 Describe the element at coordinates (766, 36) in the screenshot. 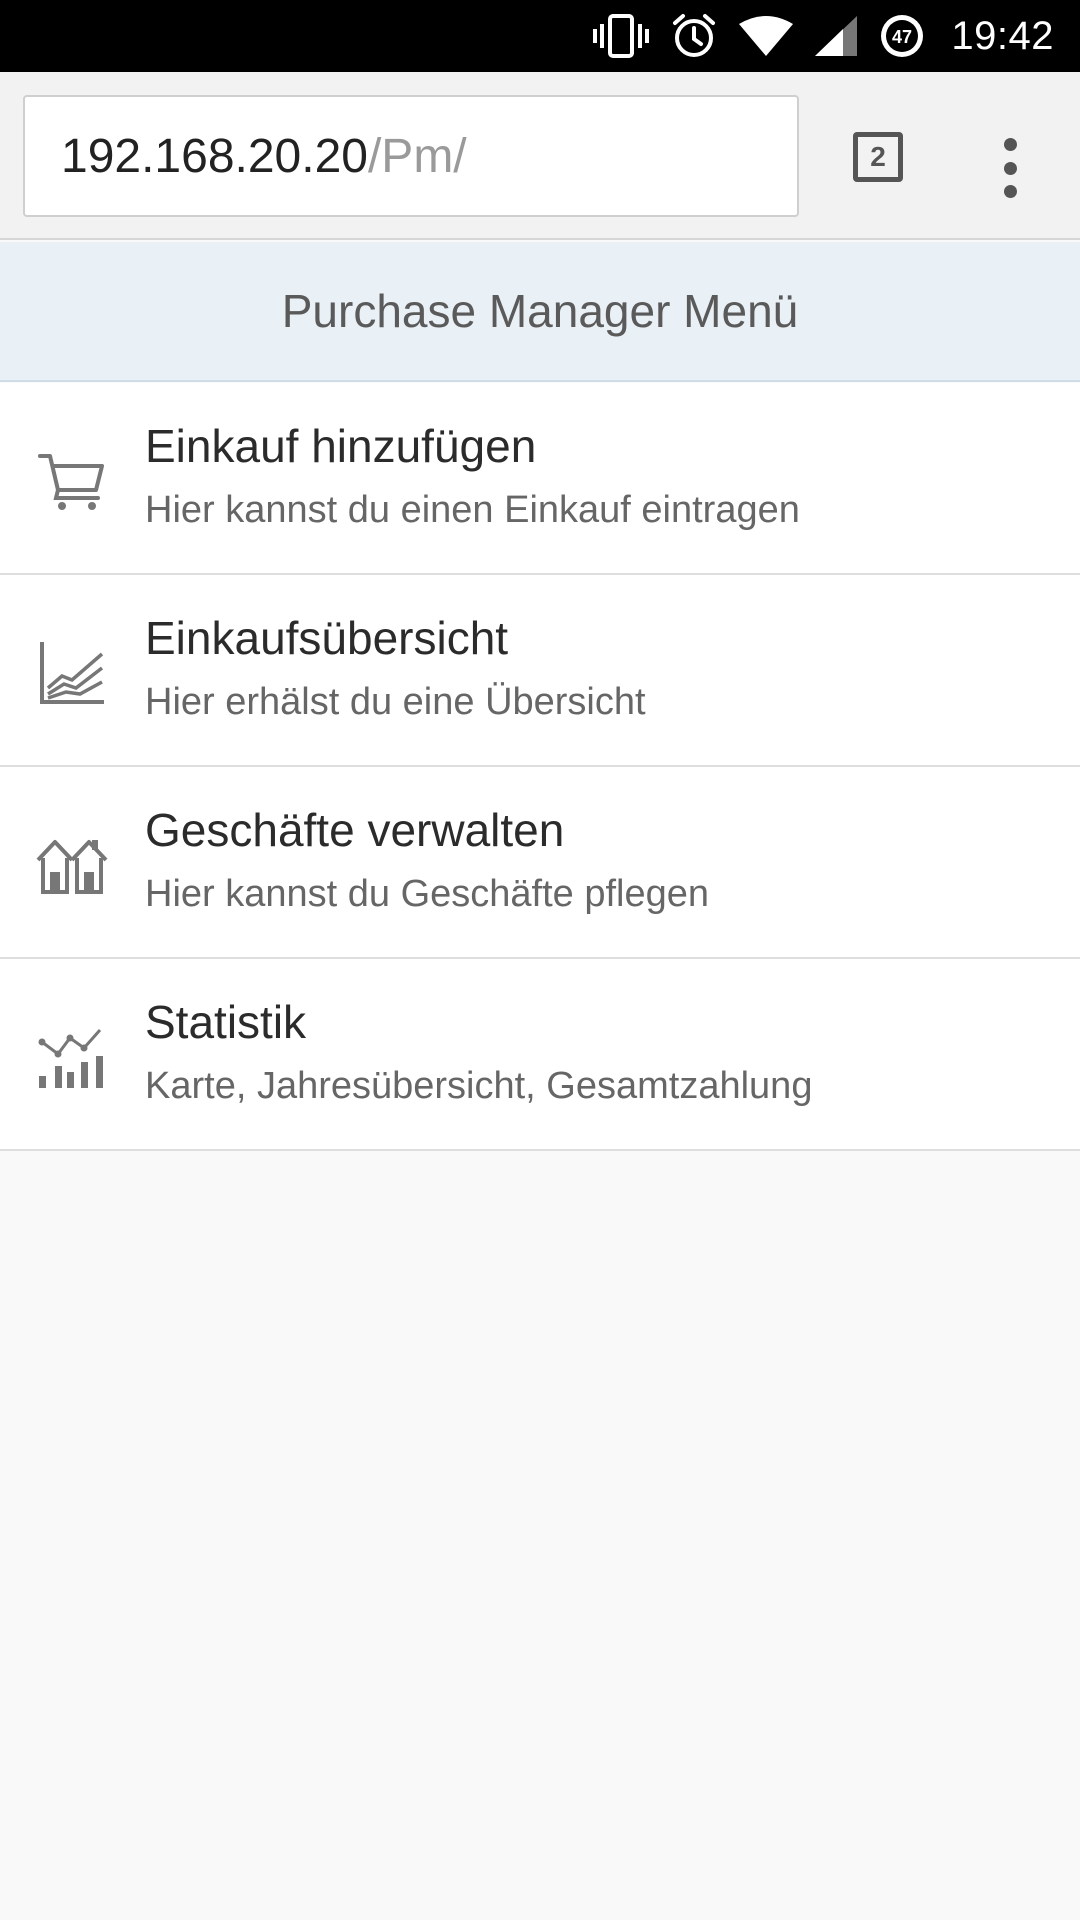

I see `wifi-icon` at that location.